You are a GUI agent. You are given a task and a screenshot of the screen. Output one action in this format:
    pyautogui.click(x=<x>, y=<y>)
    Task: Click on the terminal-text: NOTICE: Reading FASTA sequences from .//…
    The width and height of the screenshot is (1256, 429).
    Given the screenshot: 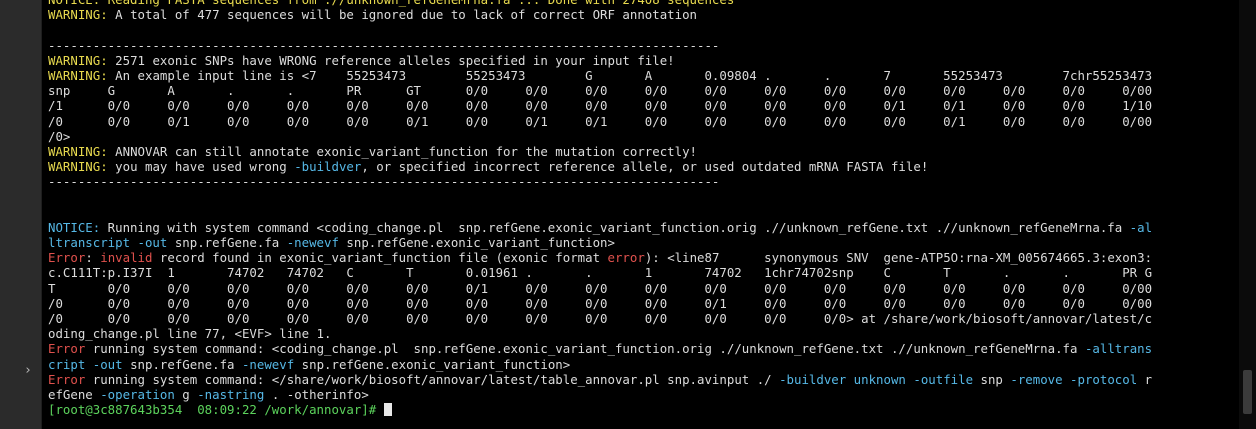 What is the action you would take?
    pyautogui.click(x=391, y=3)
    